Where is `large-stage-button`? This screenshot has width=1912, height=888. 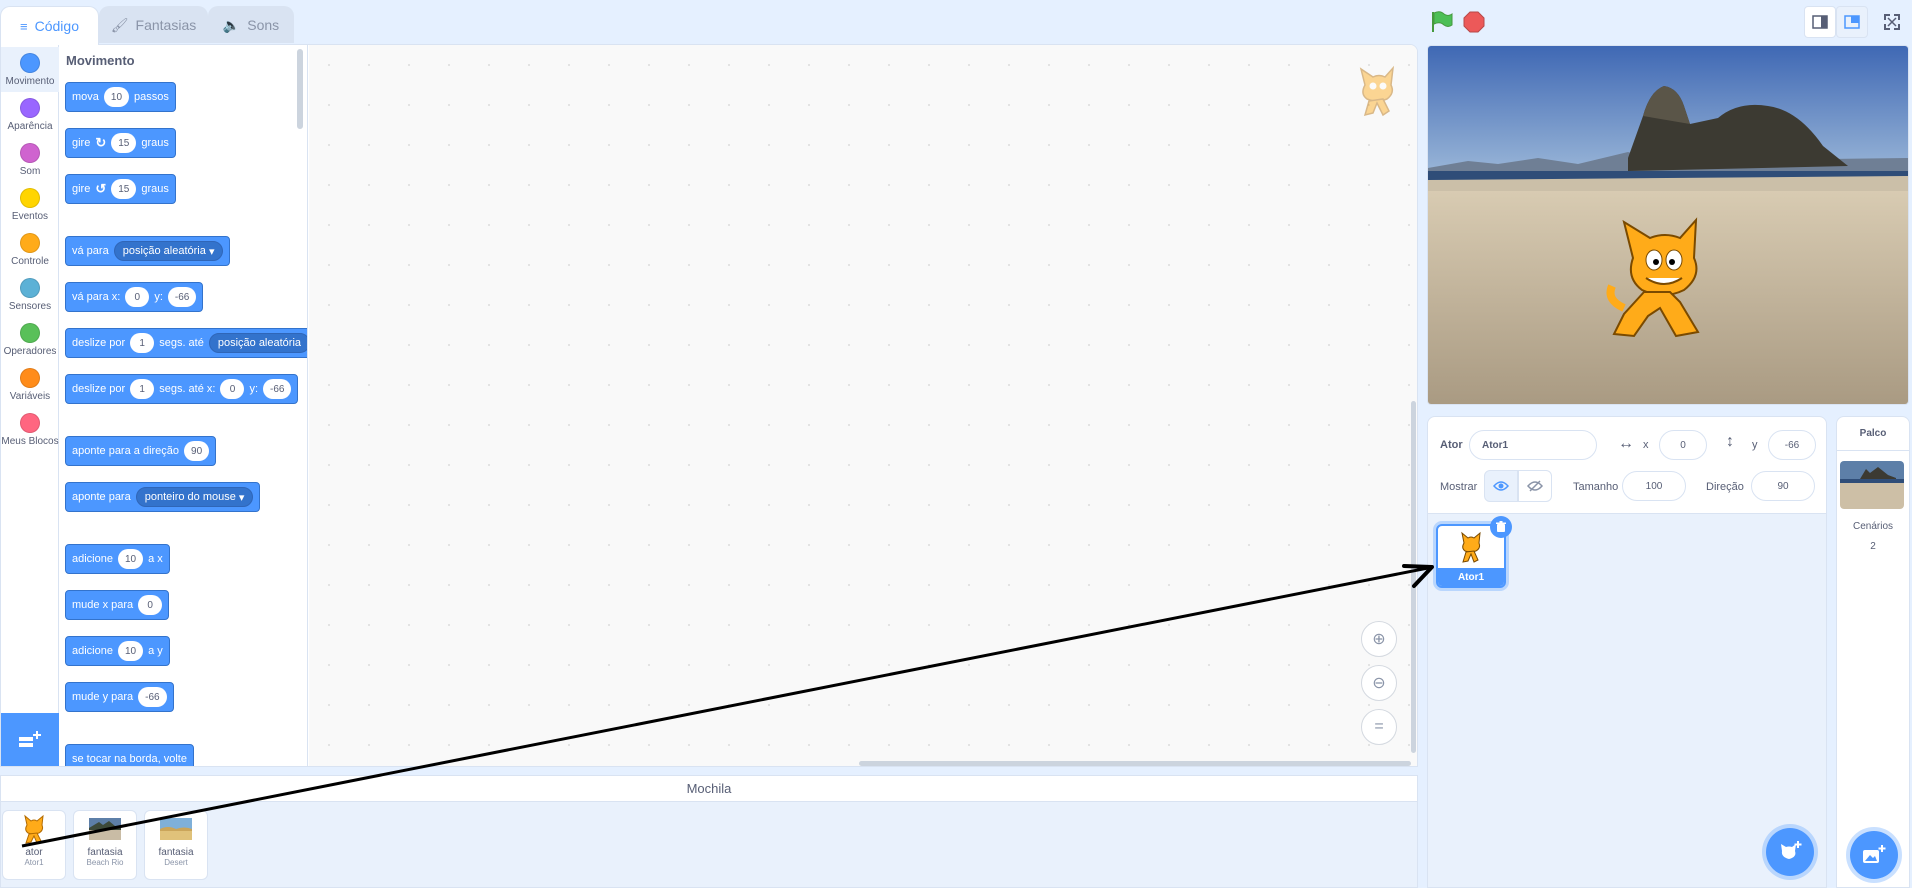
large-stage-button is located at coordinates (1852, 22).